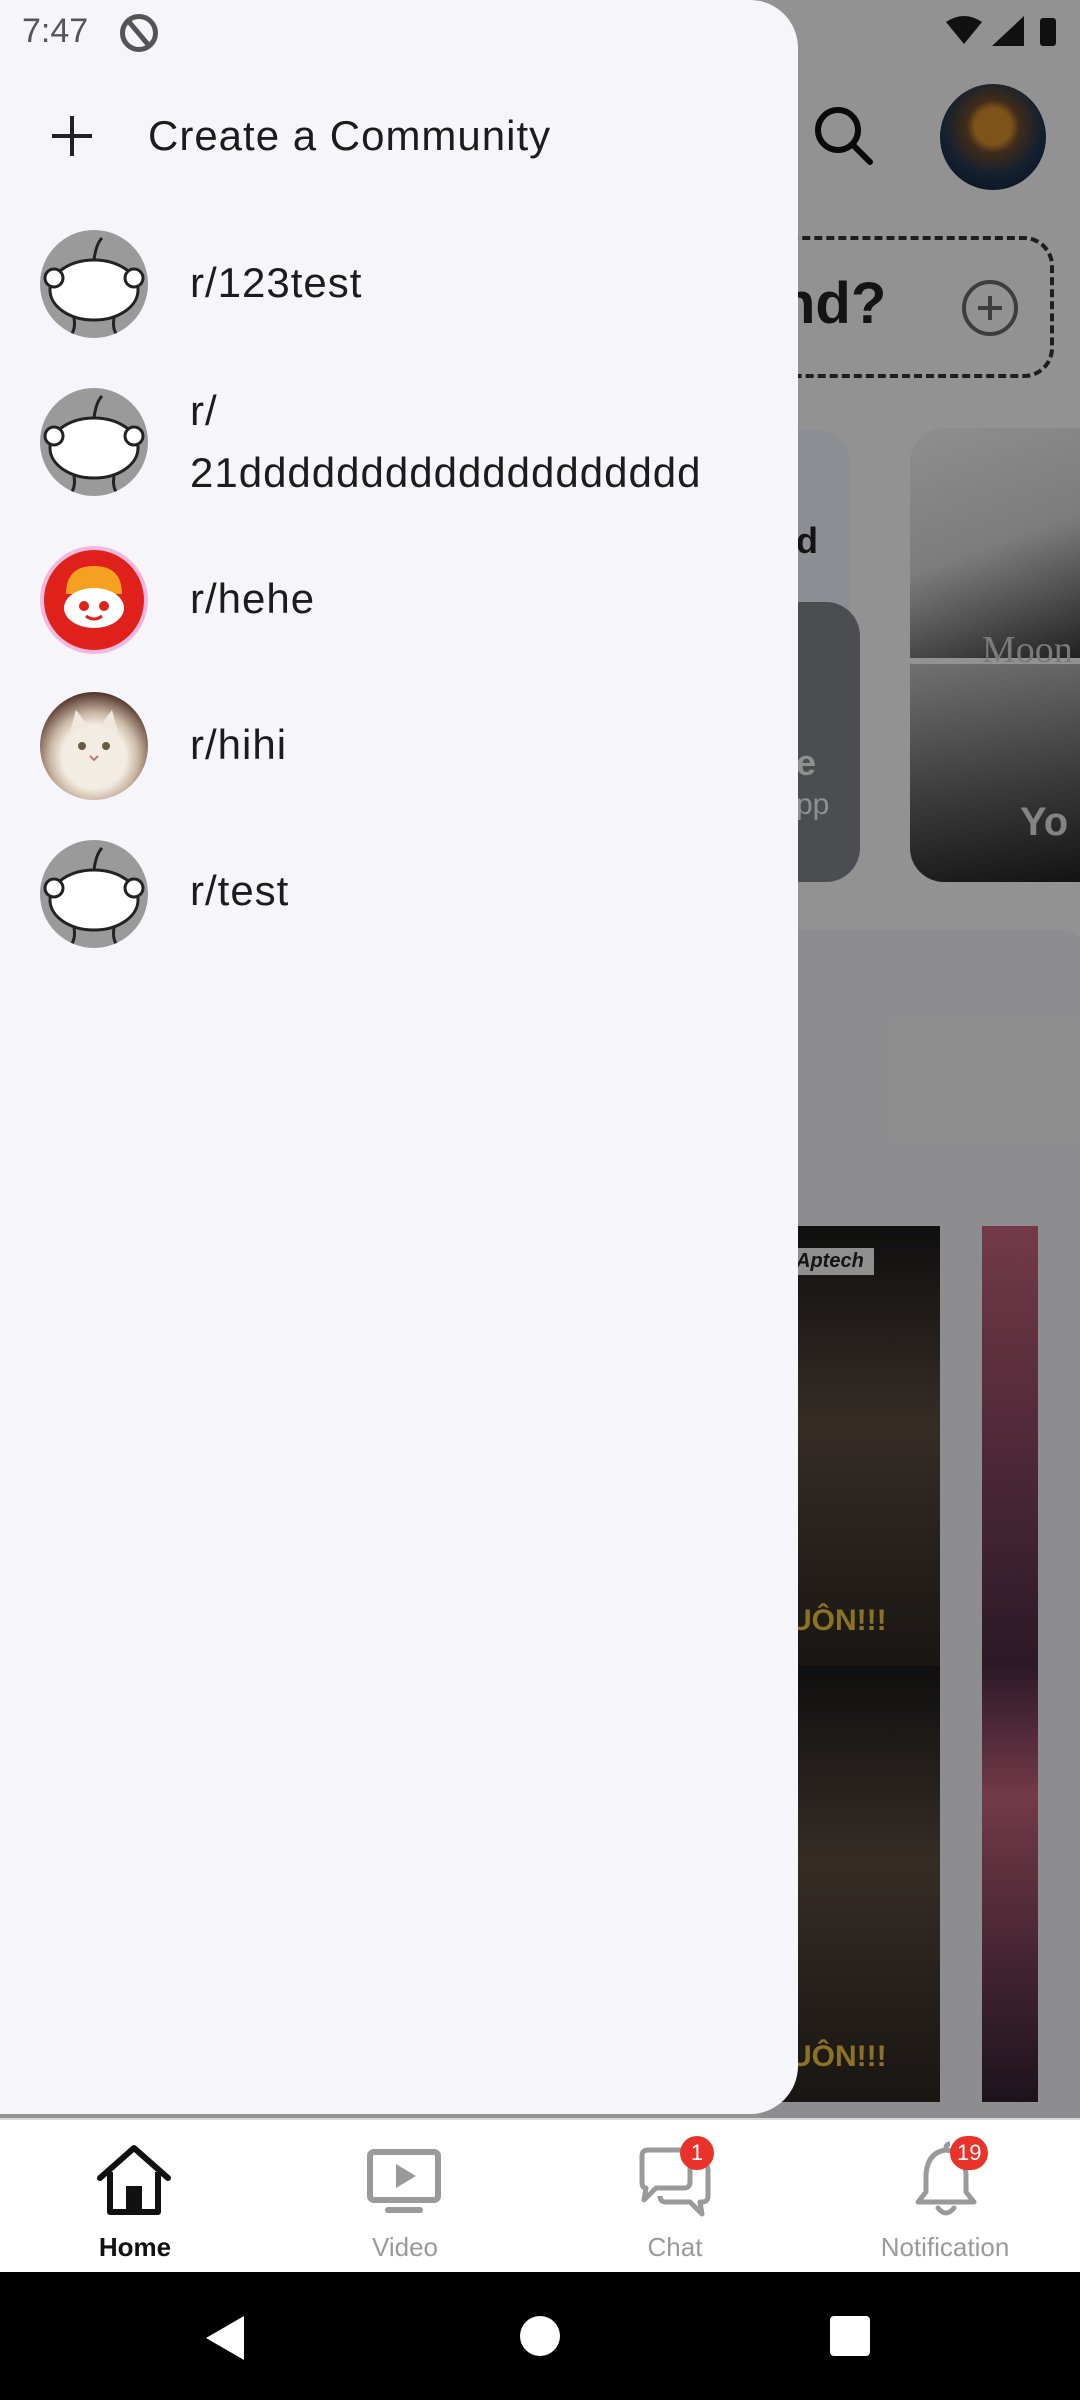 This screenshot has width=1080, height=2400. I want to click on create-community-label: Create a Community, so click(350, 135).